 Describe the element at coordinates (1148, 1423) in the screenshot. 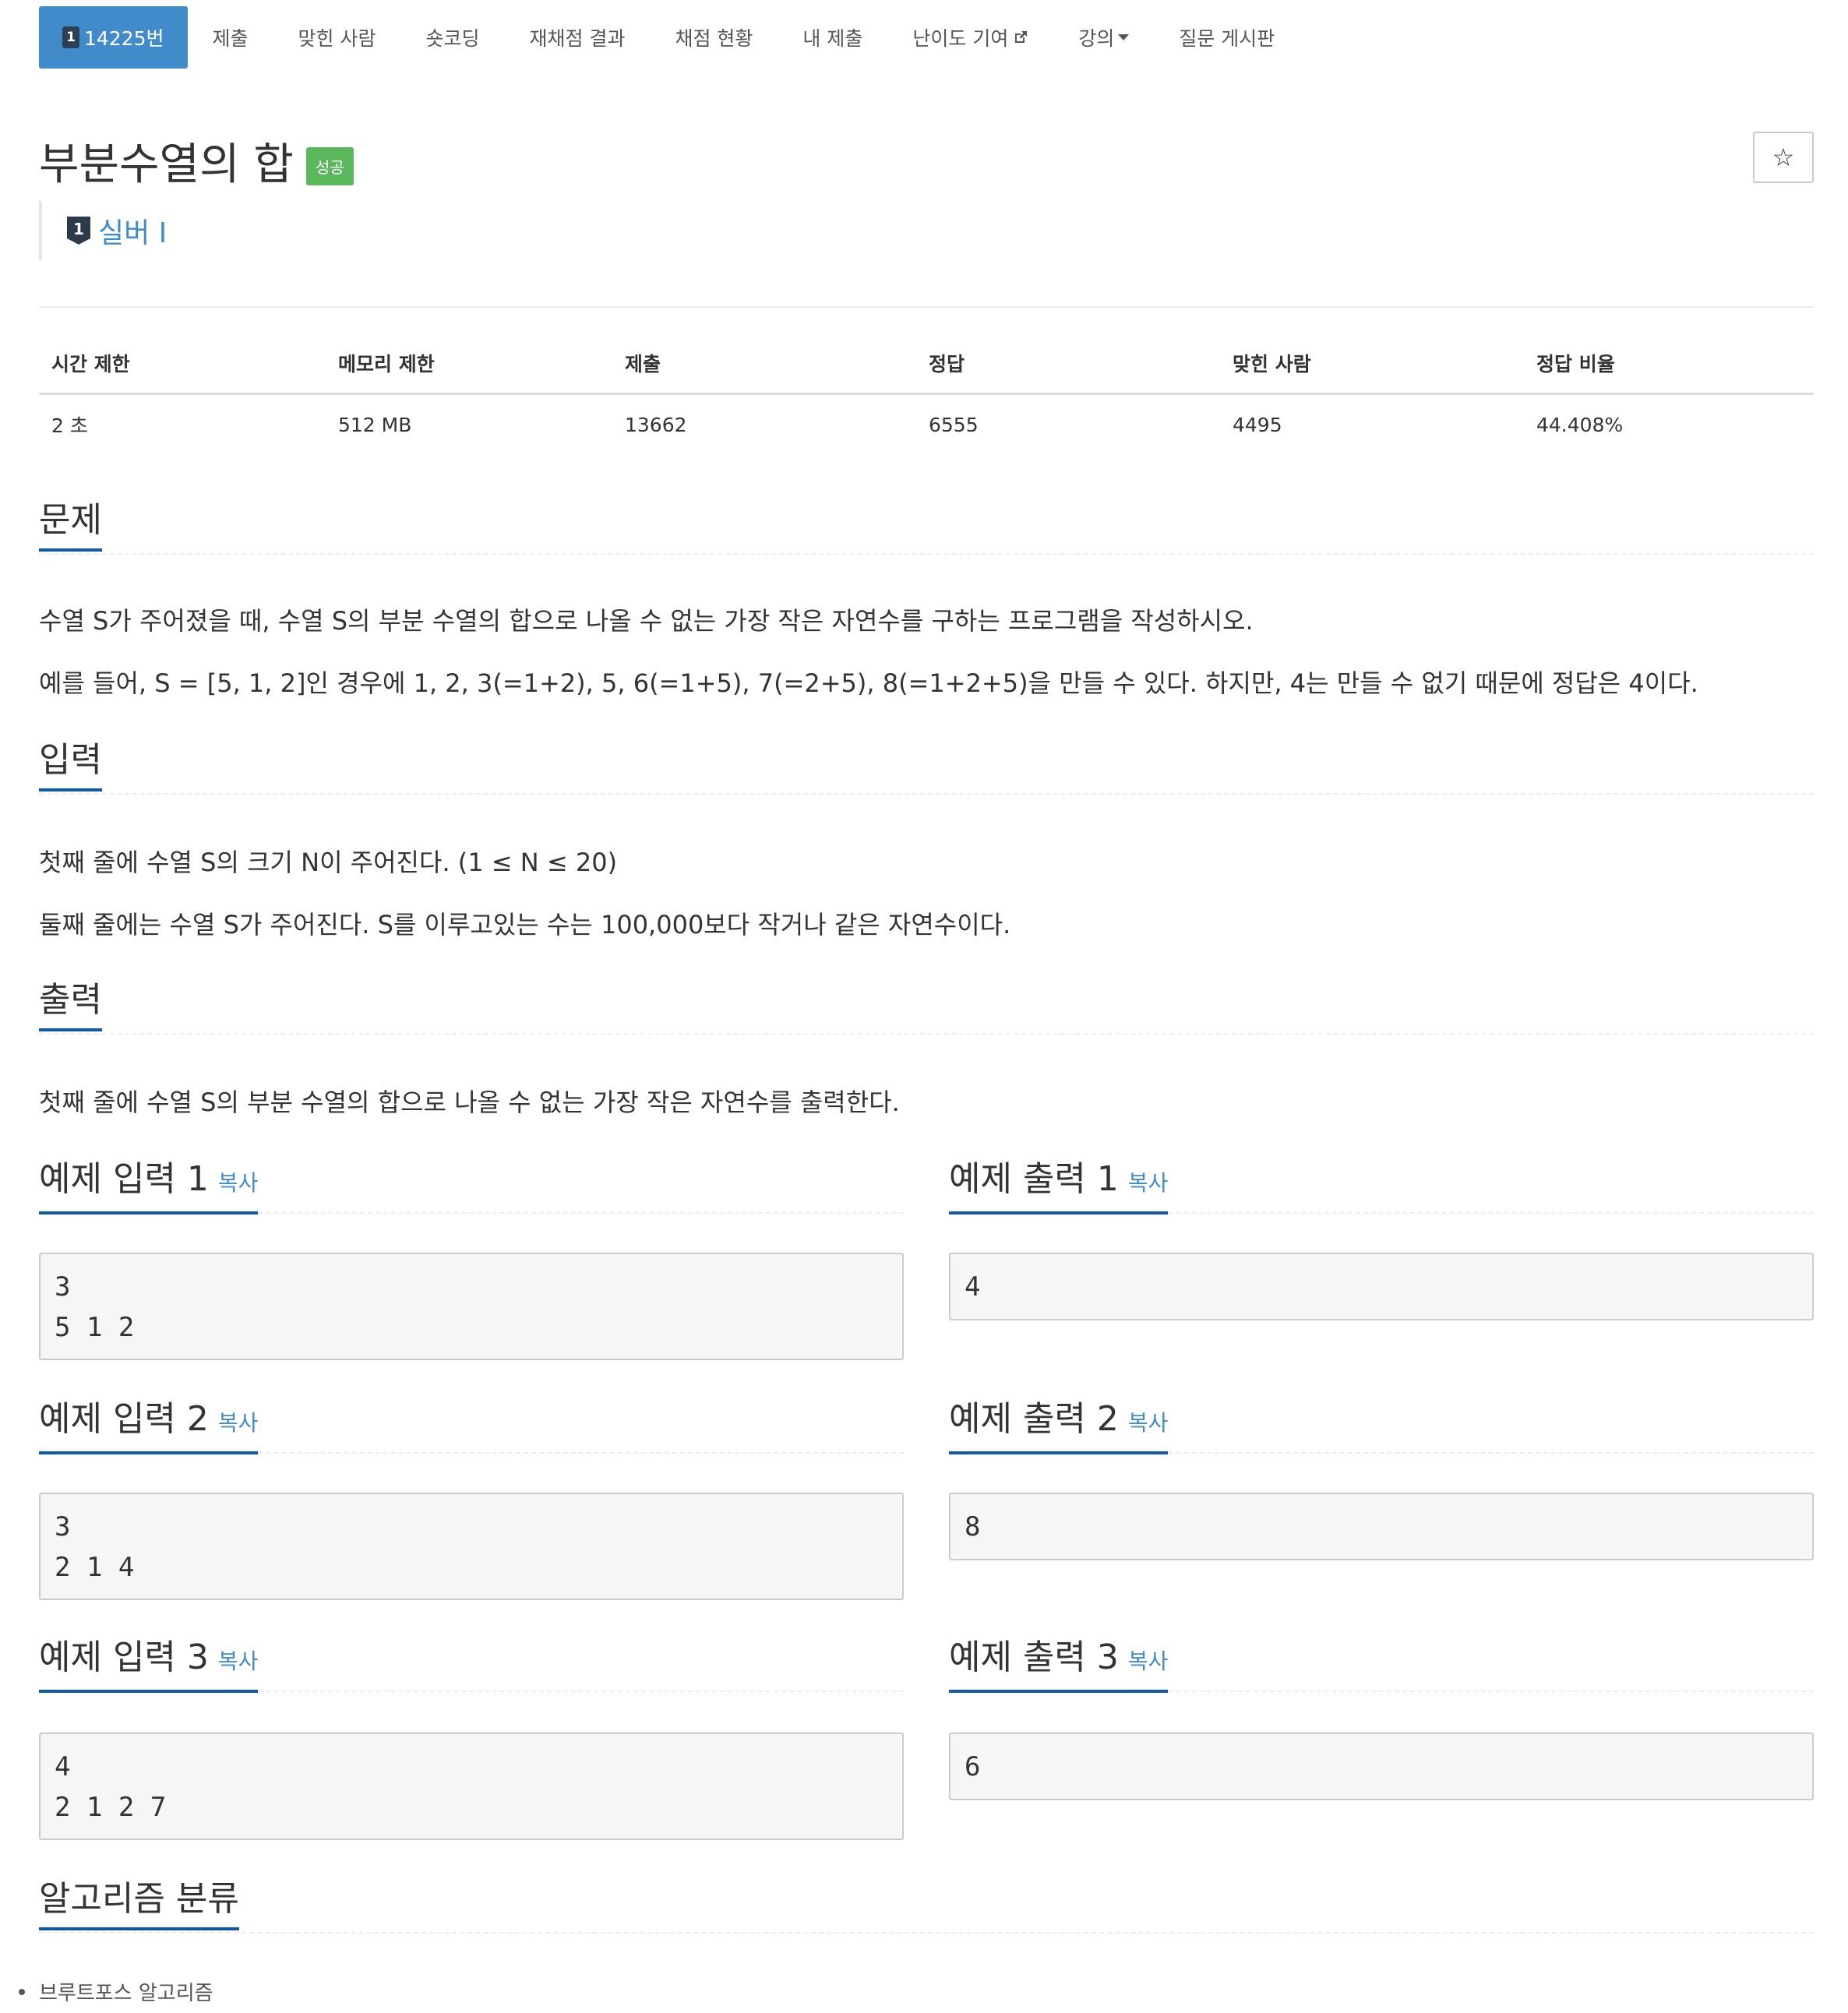

I see `copy-sample-output-2-button: 복사` at that location.